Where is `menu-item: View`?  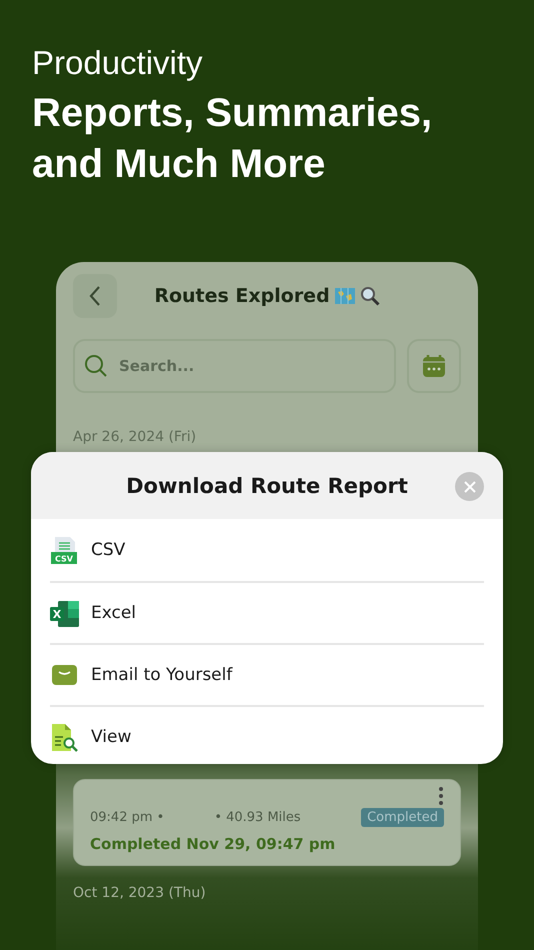
menu-item: View is located at coordinates (267, 734).